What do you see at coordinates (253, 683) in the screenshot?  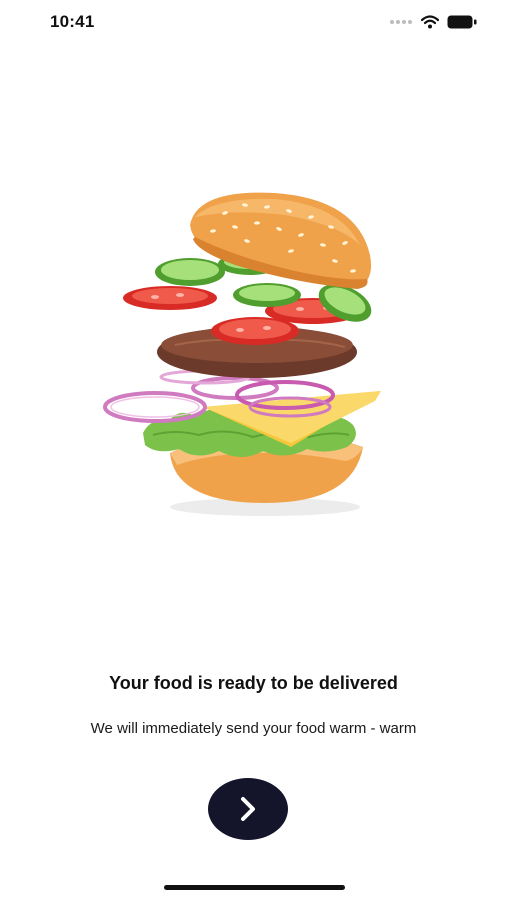 I see `page-title: Your food is ready to be delivered` at bounding box center [253, 683].